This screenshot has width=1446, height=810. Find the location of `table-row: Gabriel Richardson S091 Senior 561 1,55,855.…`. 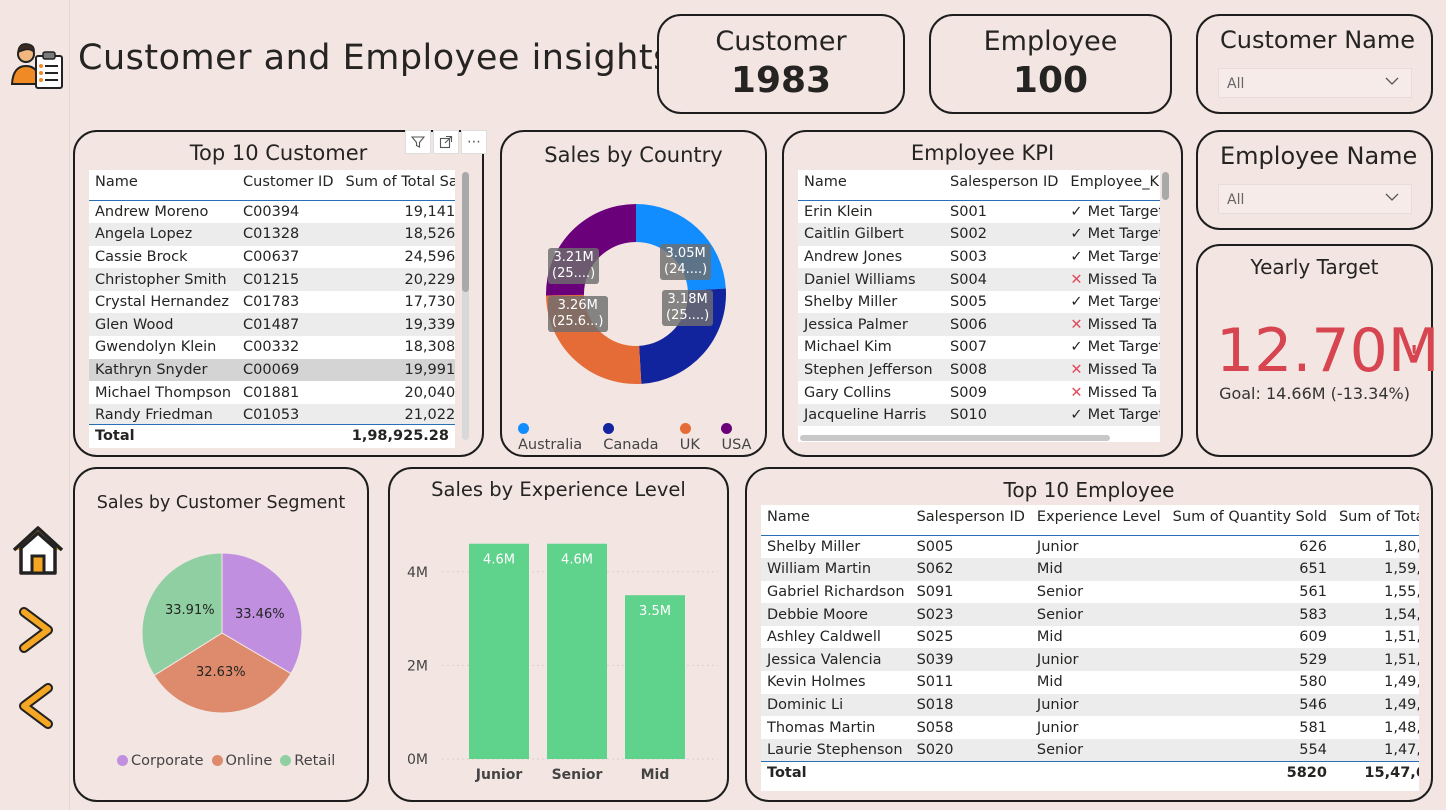

table-row: Gabriel Richardson S091 Senior 561 1,55,855.… is located at coordinates (1090, 592).